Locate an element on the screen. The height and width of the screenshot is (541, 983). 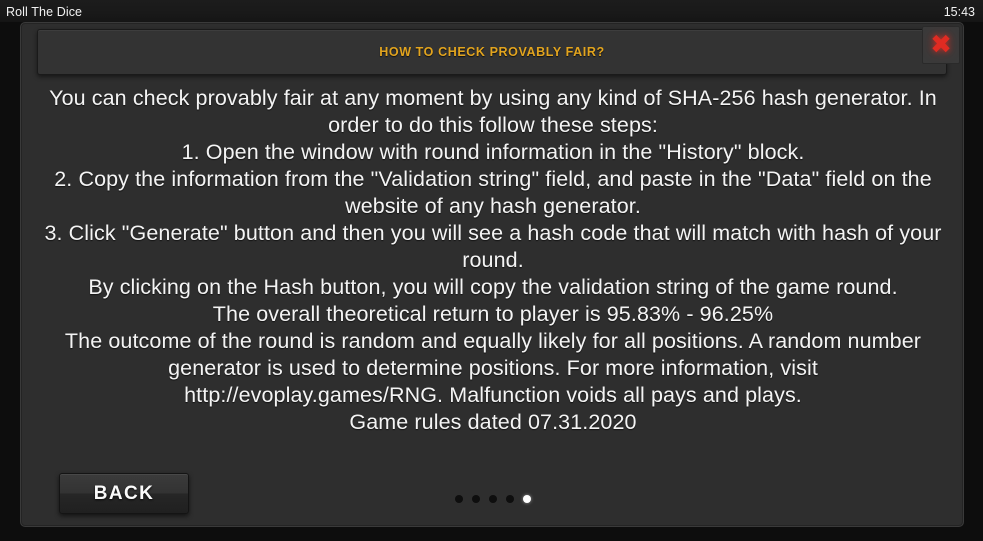
os-topbar: Roll The Dice 15:43 is located at coordinates (491, 12).